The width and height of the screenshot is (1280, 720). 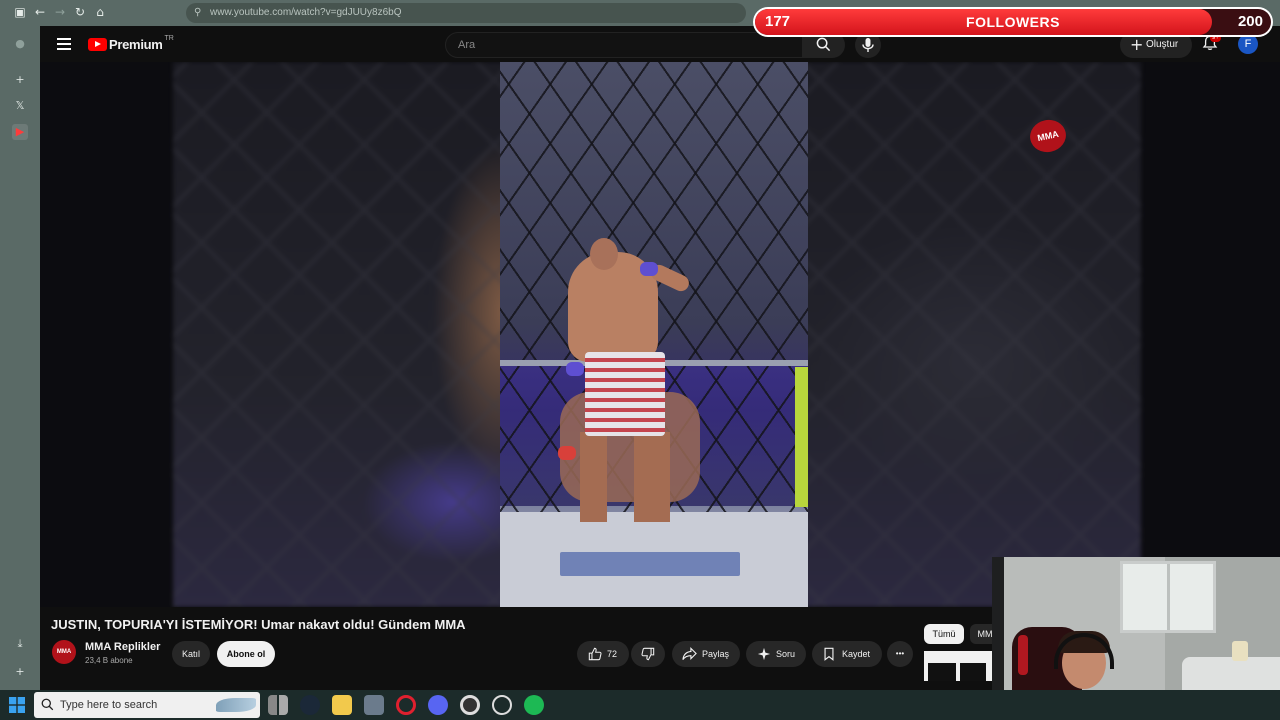 I want to click on discord-icon, so click(x=438, y=705).